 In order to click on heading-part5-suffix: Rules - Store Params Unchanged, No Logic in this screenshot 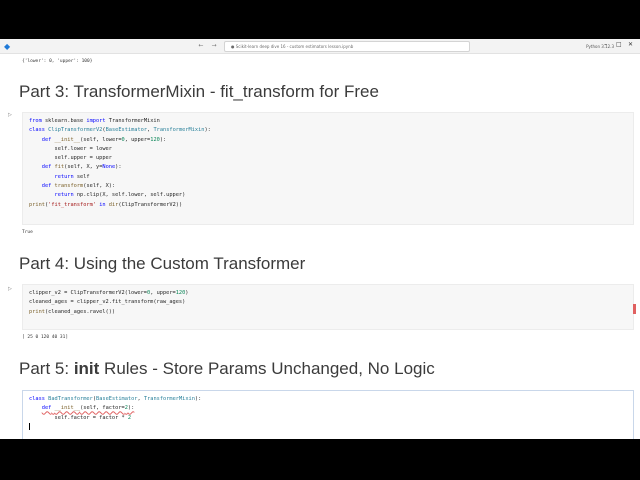, I will do `click(267, 368)`.